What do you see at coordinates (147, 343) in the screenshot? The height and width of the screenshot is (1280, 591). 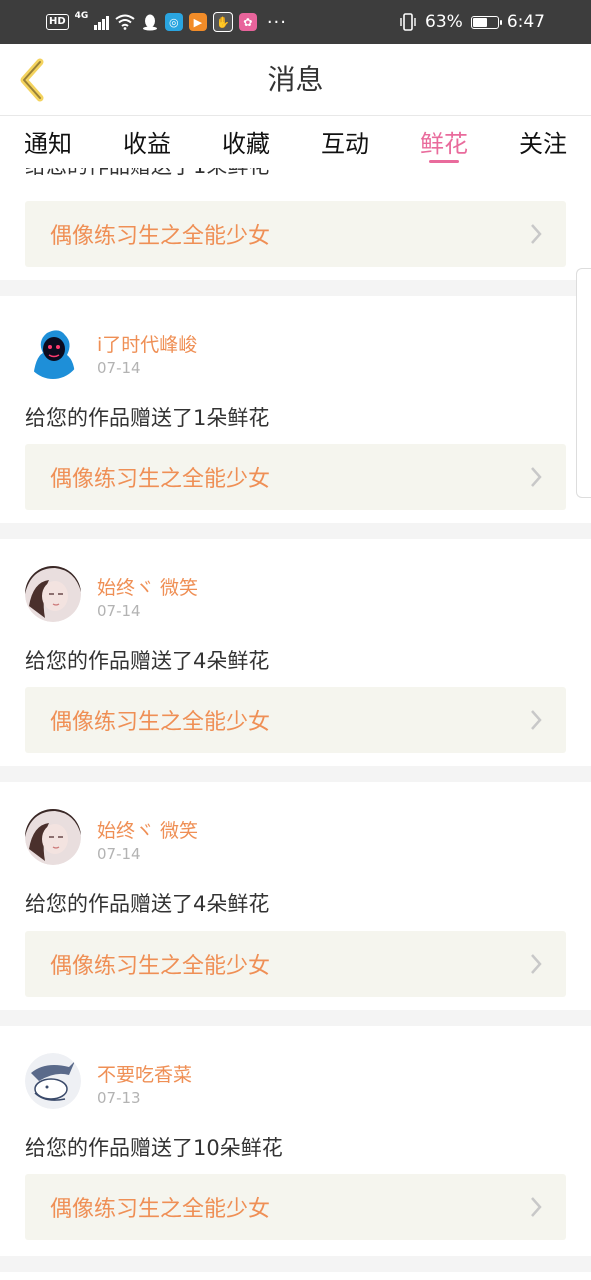 I see `username: i了时代峰峻` at bounding box center [147, 343].